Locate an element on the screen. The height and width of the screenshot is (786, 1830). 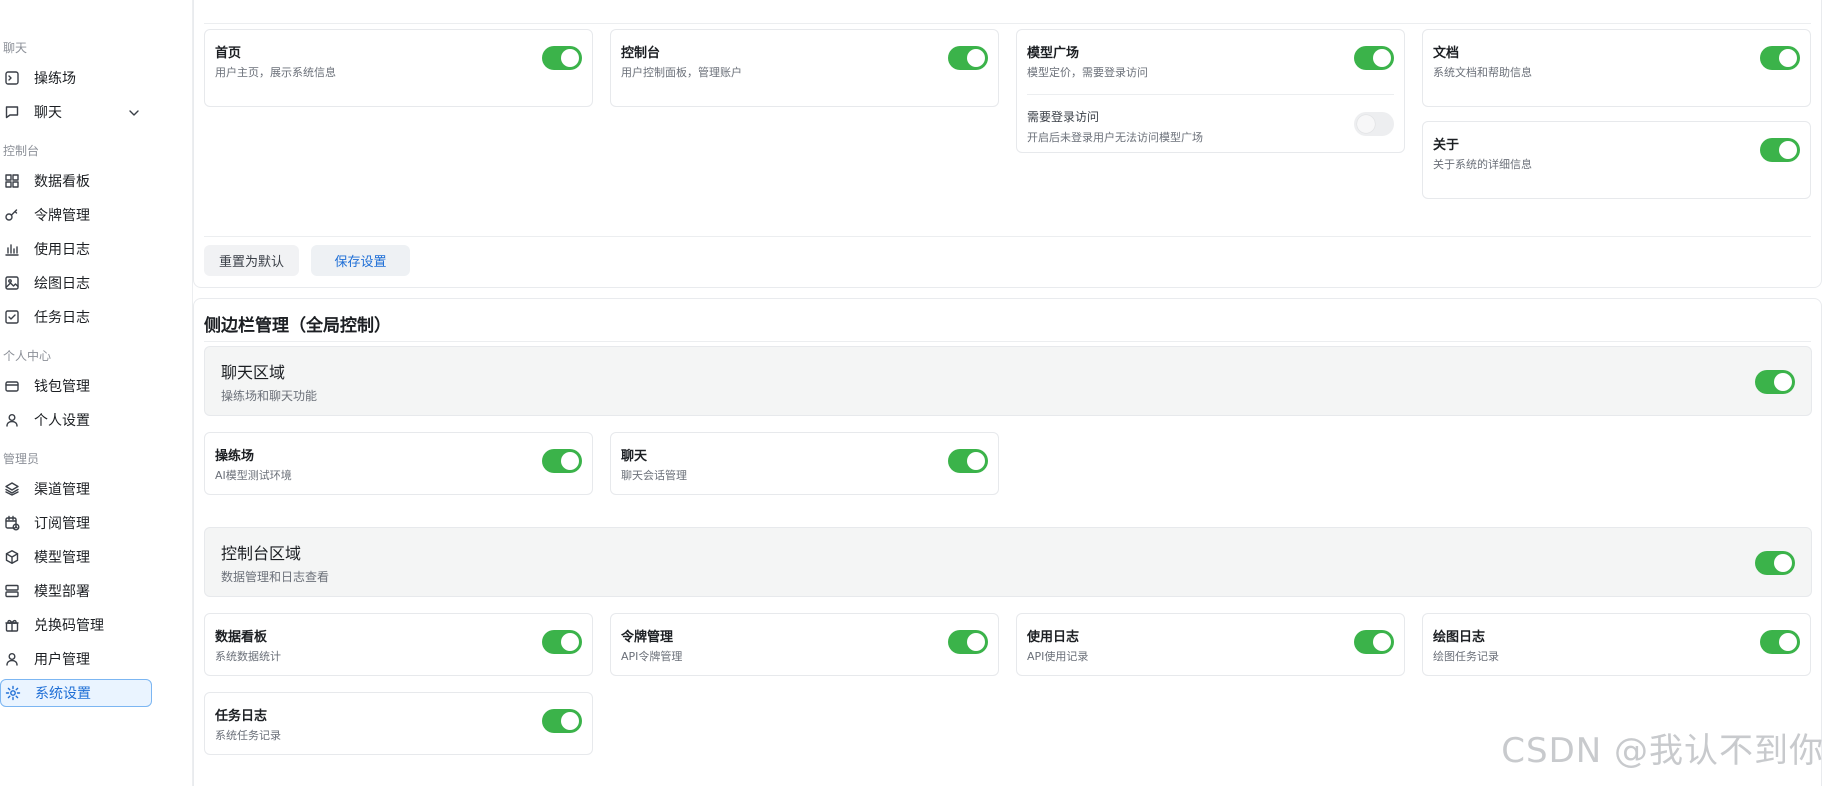
docs-toggle is located at coordinates (1780, 58).